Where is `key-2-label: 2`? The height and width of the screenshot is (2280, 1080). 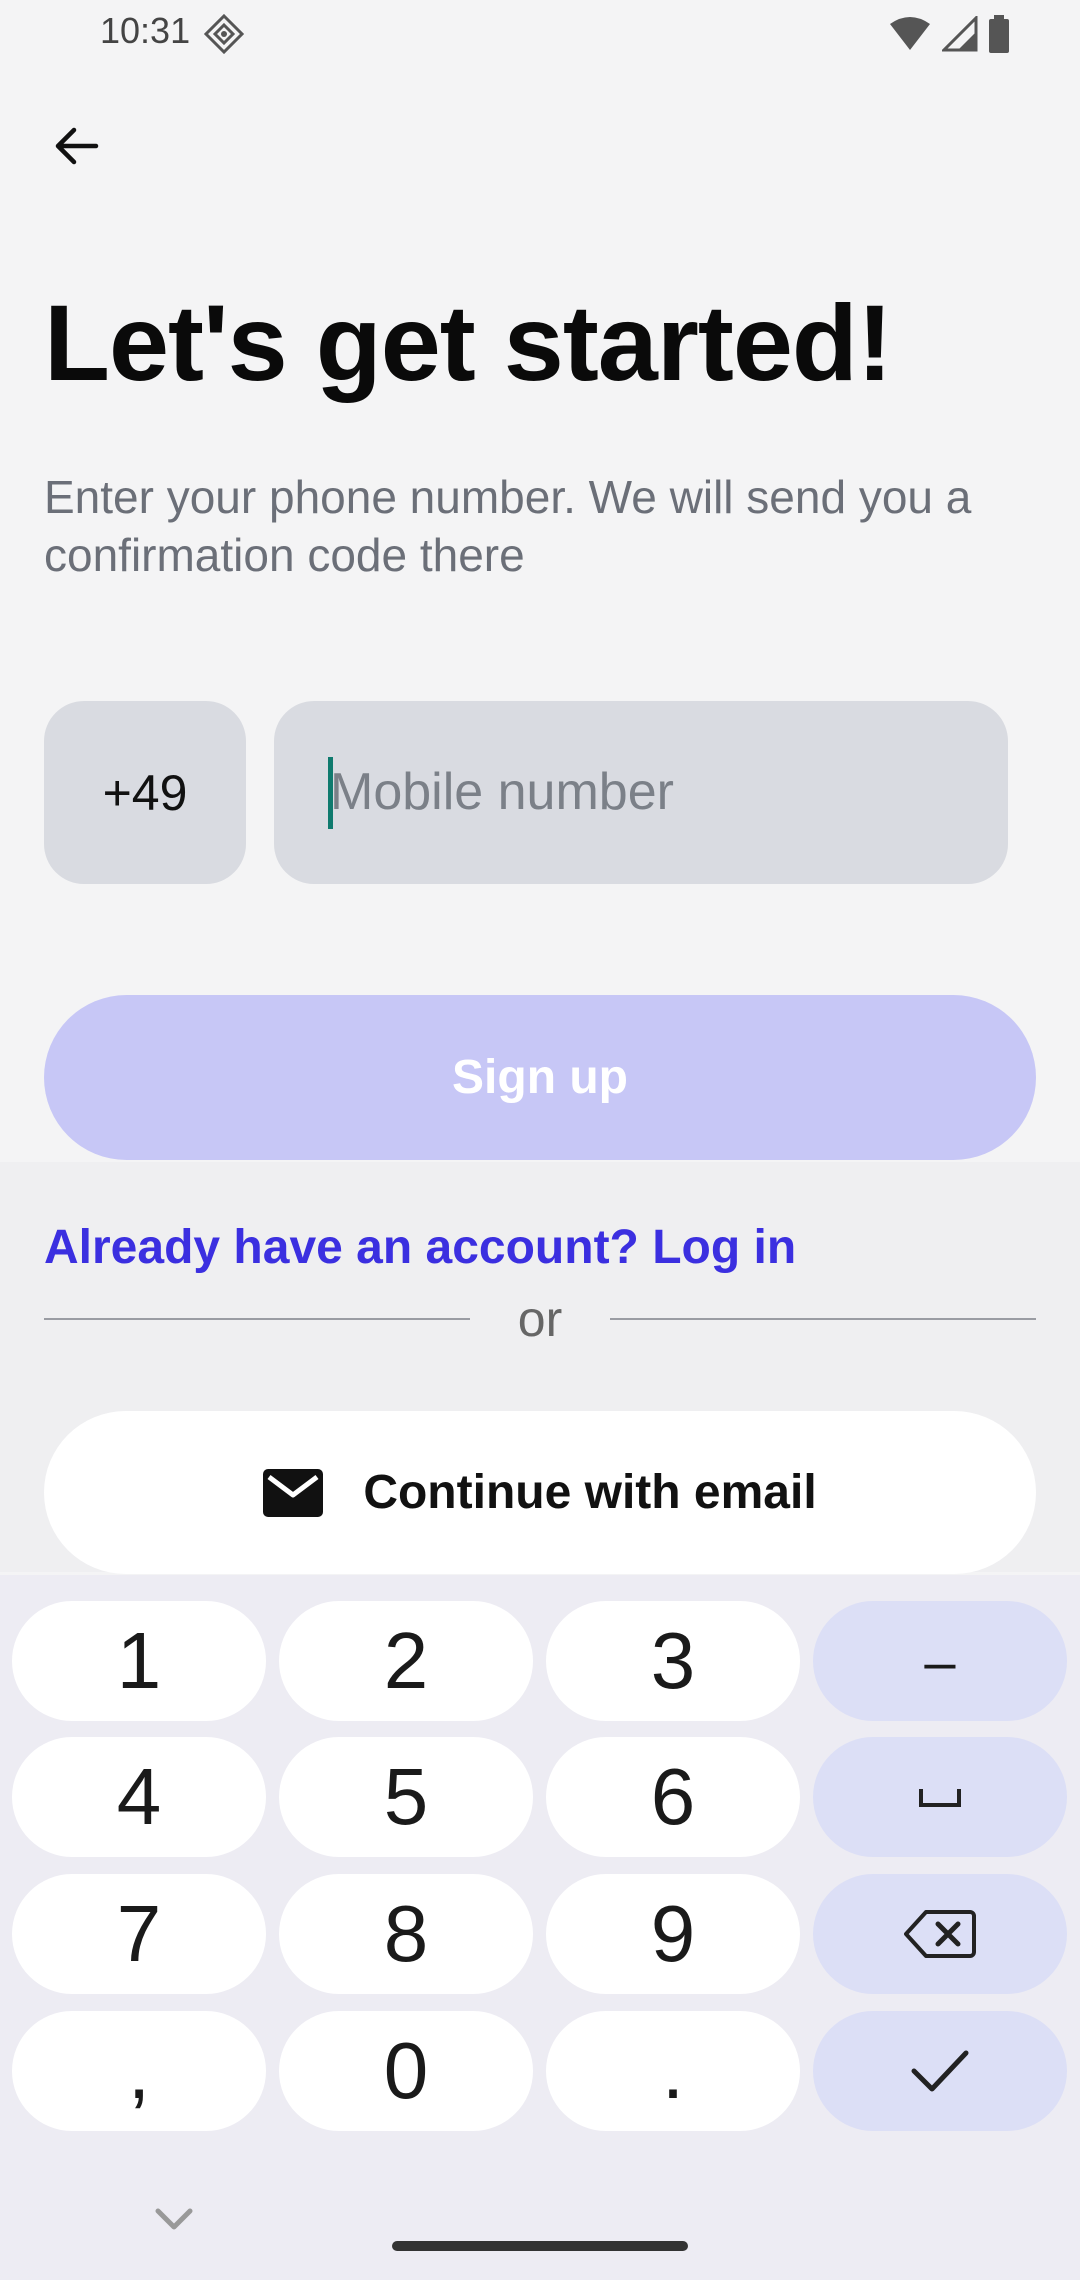 key-2-label: 2 is located at coordinates (406, 1660).